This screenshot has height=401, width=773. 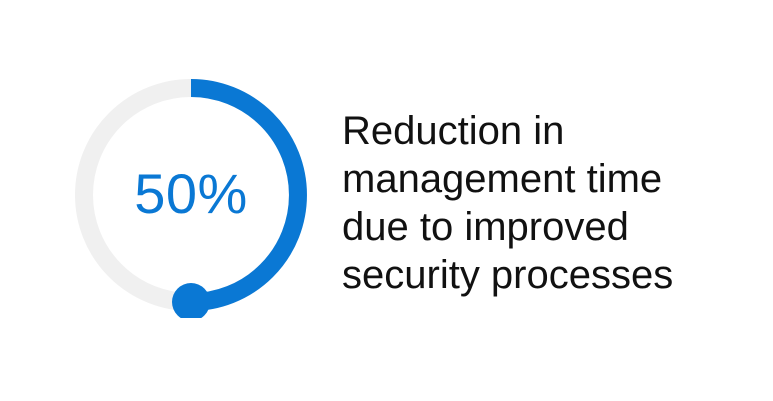 What do you see at coordinates (191, 300) in the screenshot?
I see `progress-ring-end-dot` at bounding box center [191, 300].